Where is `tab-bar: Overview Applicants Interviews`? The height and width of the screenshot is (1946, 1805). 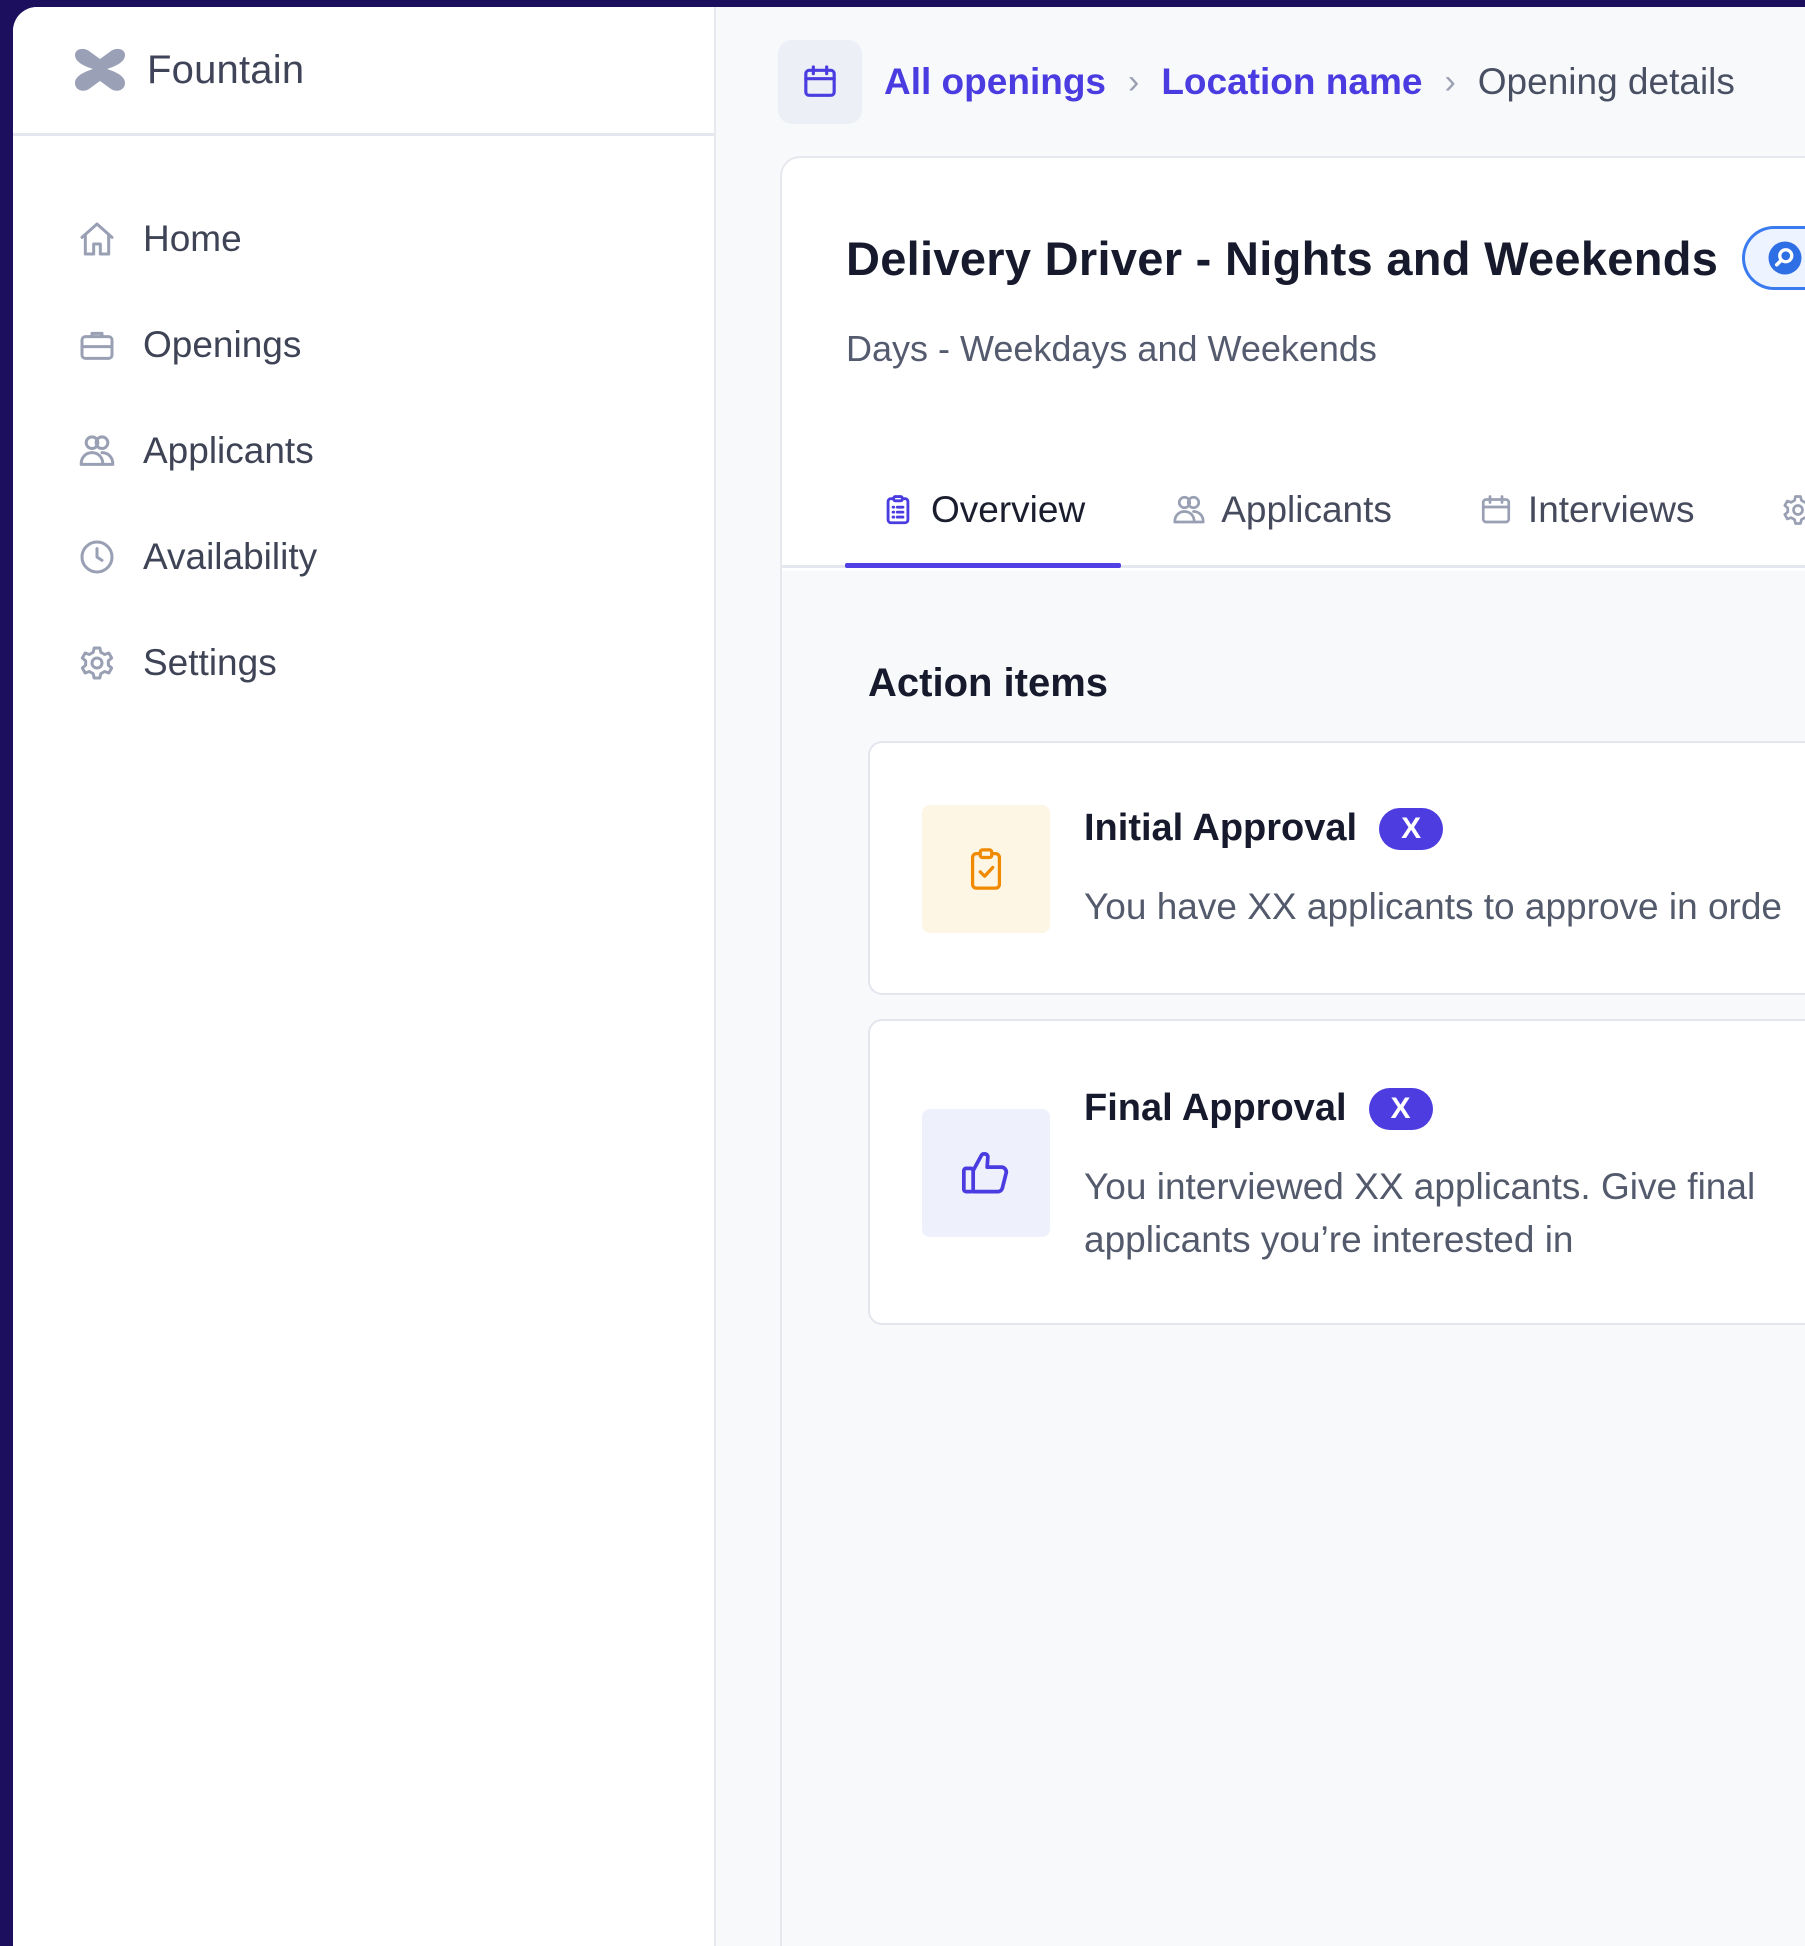 tab-bar: Overview Applicants Interviews is located at coordinates (1293, 513).